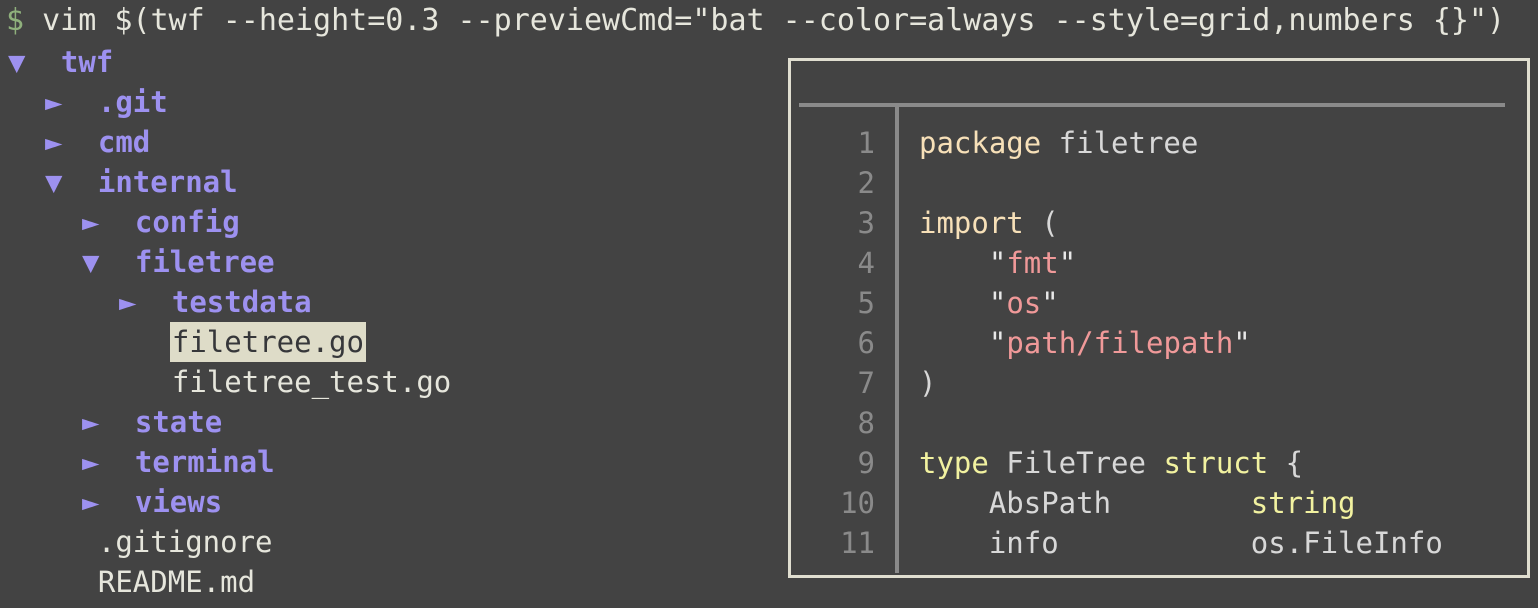 The height and width of the screenshot is (608, 1538). Describe the element at coordinates (1216, 463) in the screenshot. I see `code-token-type: struct` at that location.